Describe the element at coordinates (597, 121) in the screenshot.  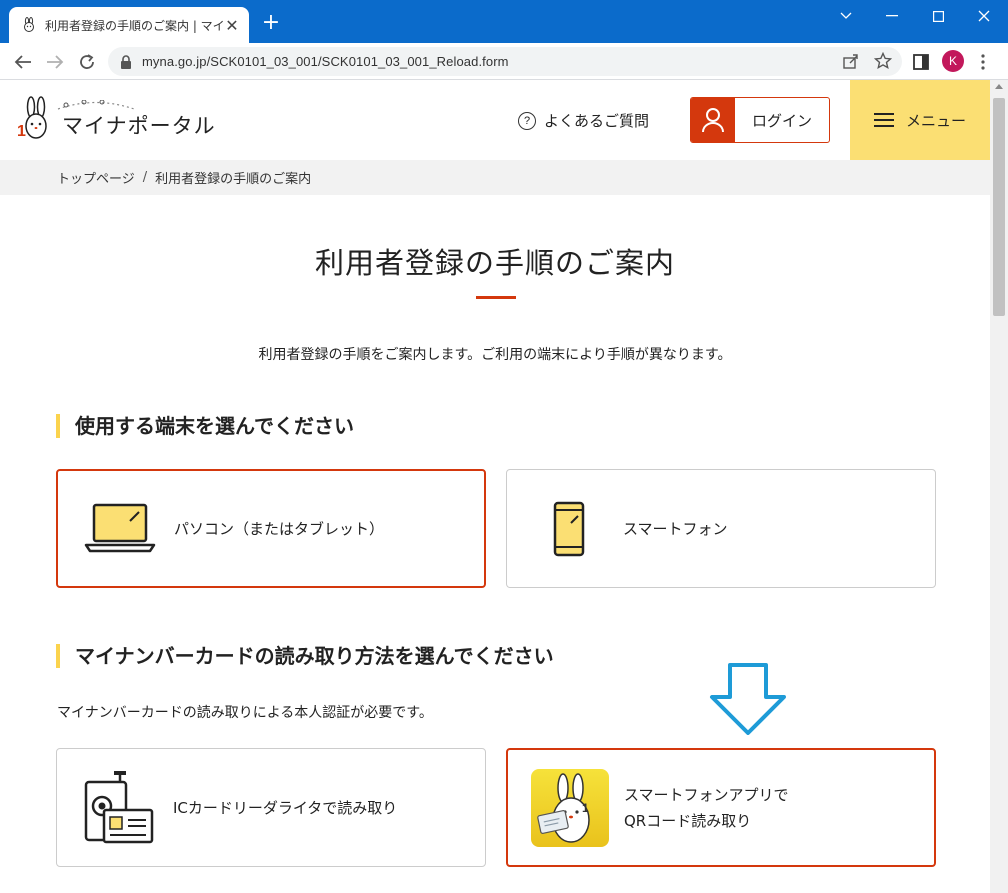
I see `faq-label: よくあるご質問` at that location.